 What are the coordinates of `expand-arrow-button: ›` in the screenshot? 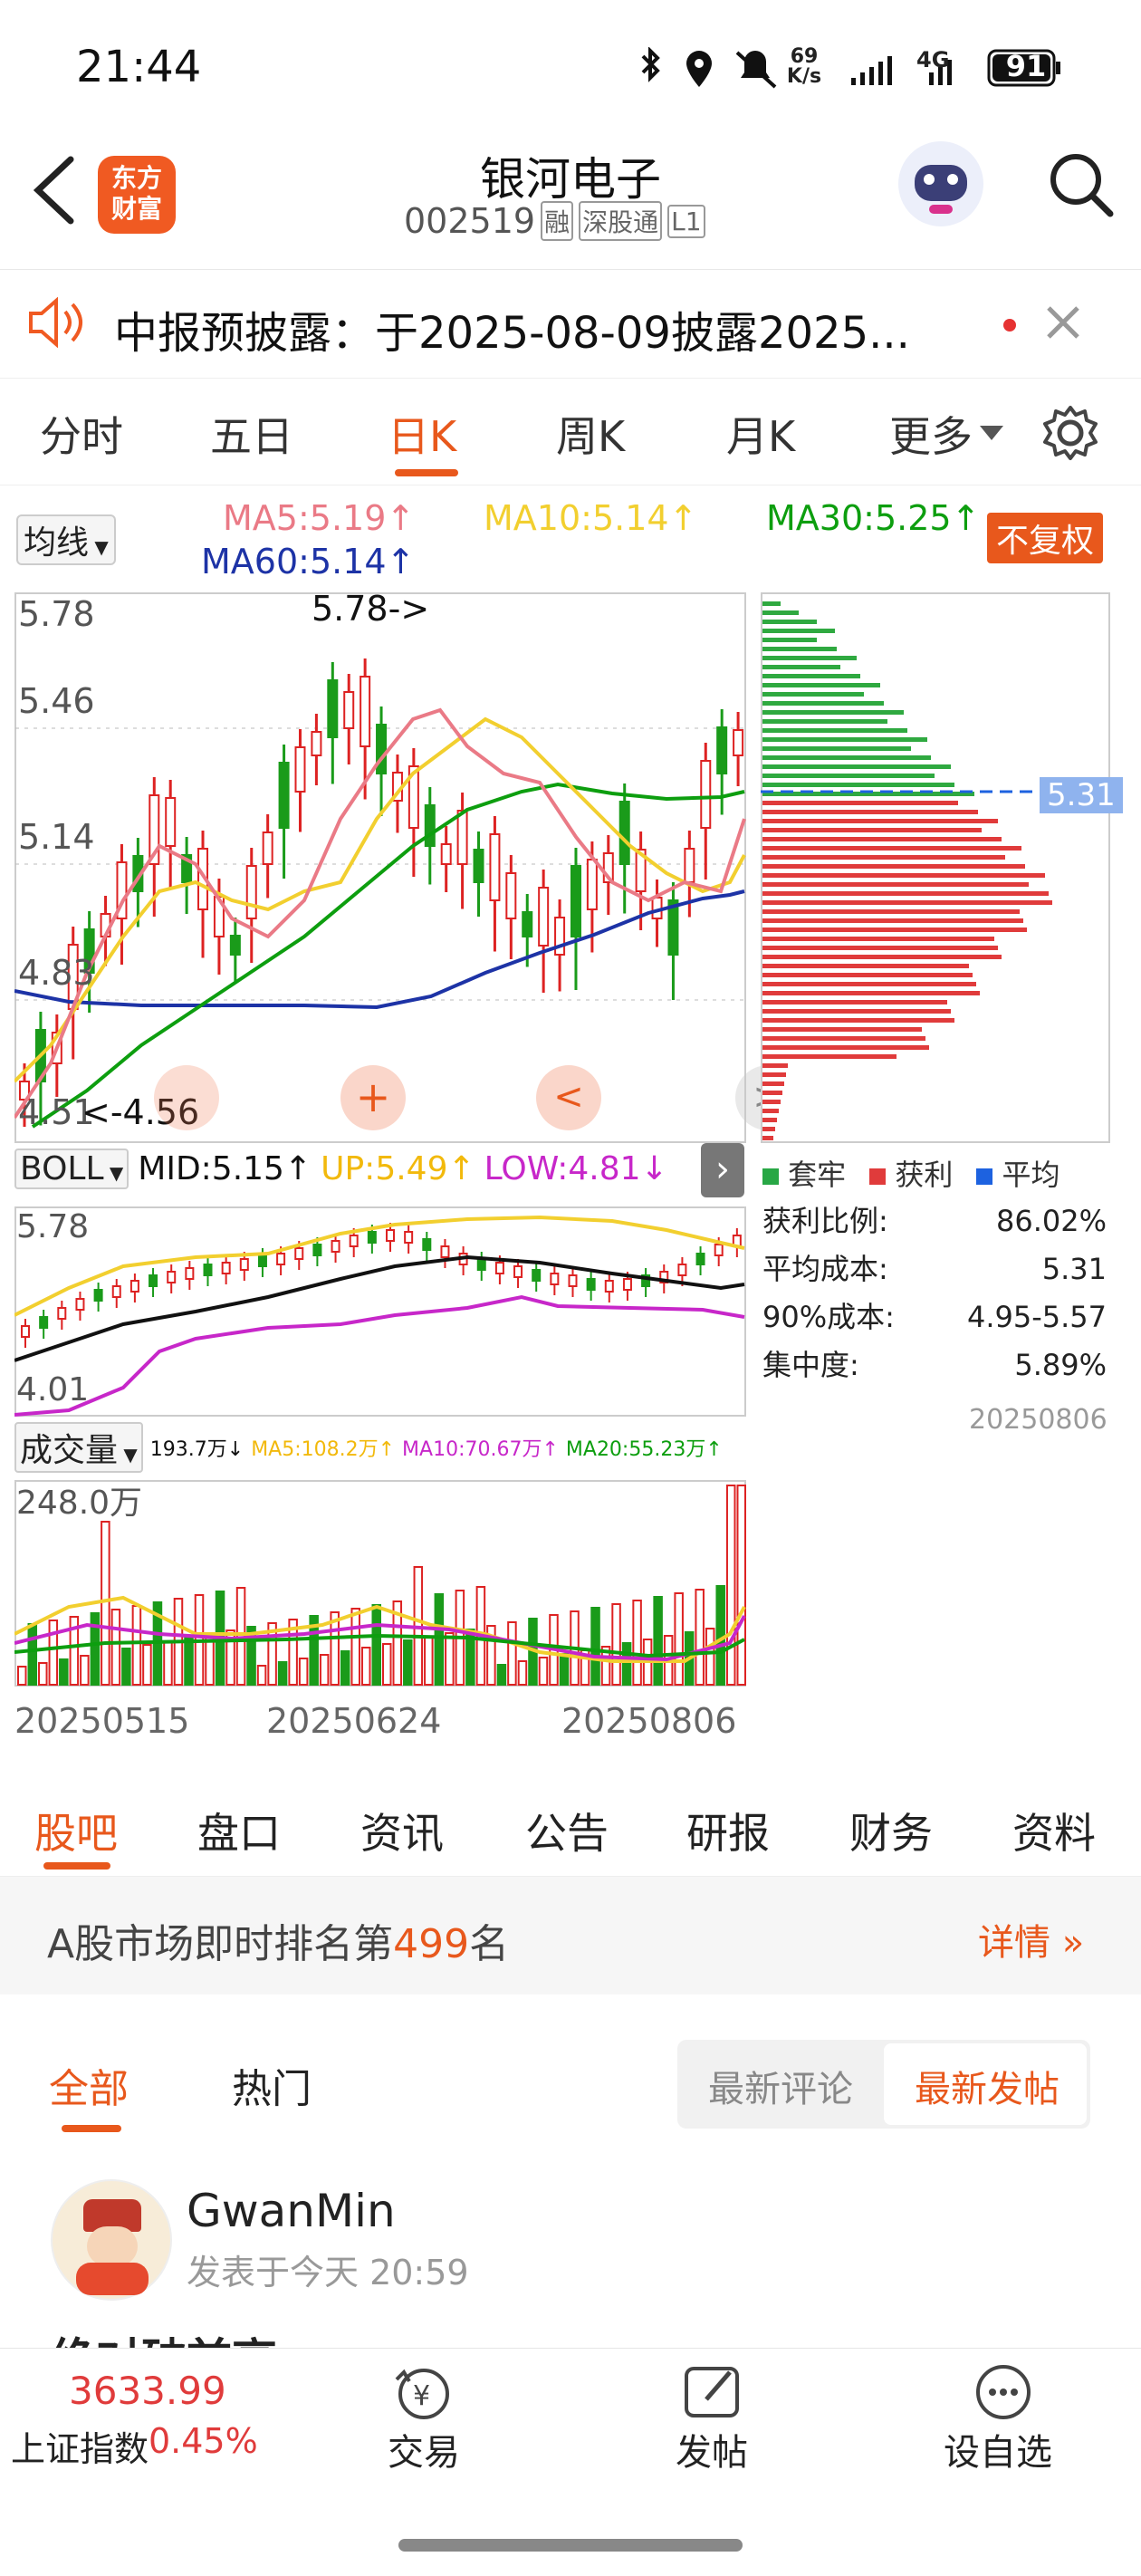 It's located at (723, 1170).